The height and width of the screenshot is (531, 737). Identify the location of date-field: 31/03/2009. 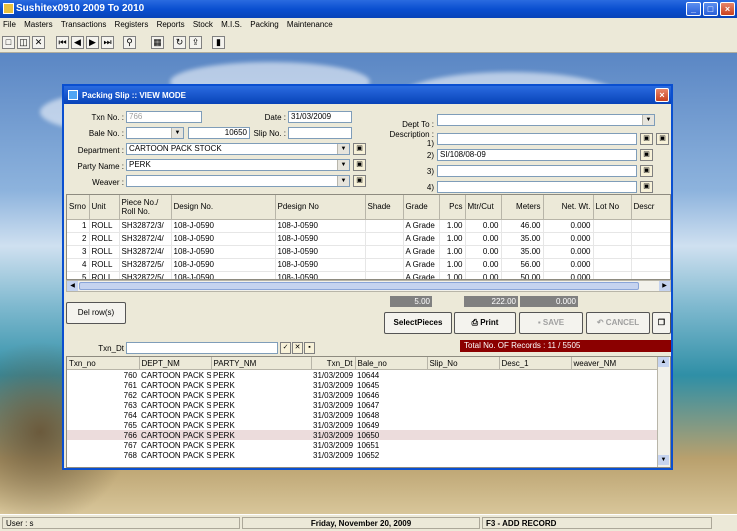
(320, 117).